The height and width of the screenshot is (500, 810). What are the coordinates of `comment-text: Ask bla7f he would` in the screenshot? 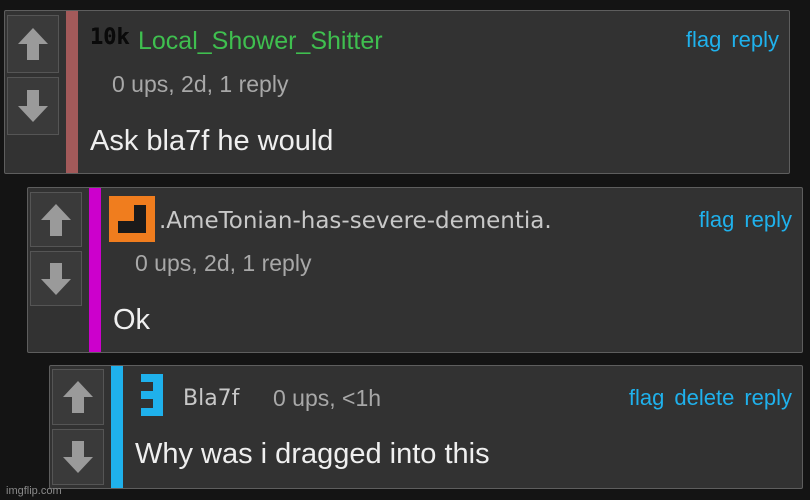 It's located at (212, 141).